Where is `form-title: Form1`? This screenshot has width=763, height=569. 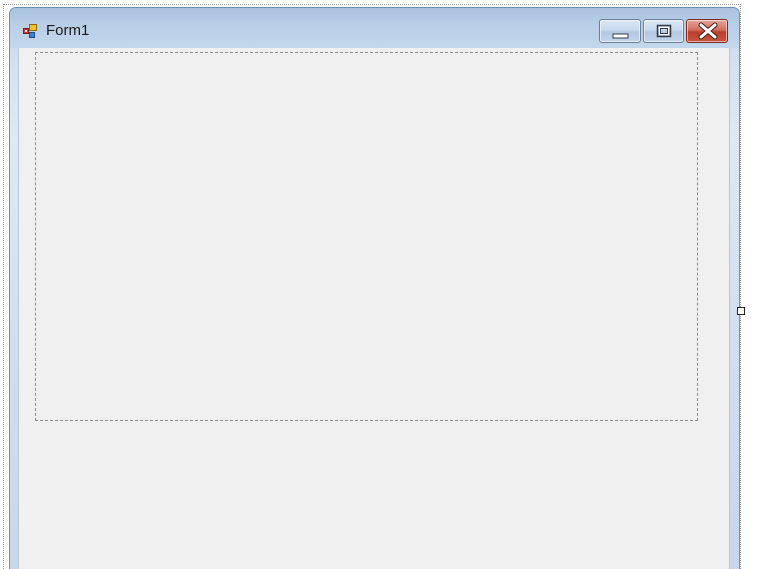 form-title: Form1 is located at coordinates (68, 30).